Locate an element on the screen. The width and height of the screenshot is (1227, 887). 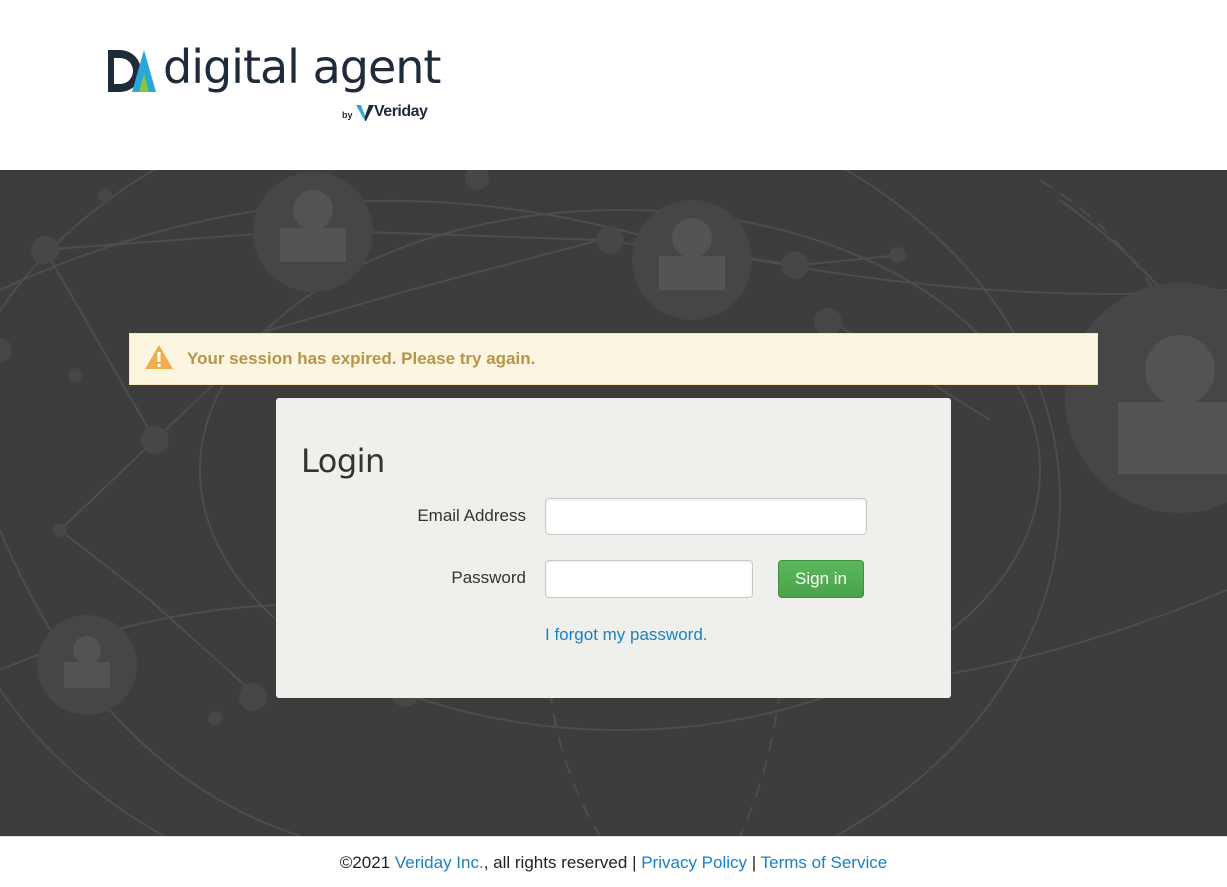
sign-in-button: Sign in is located at coordinates (821, 579).